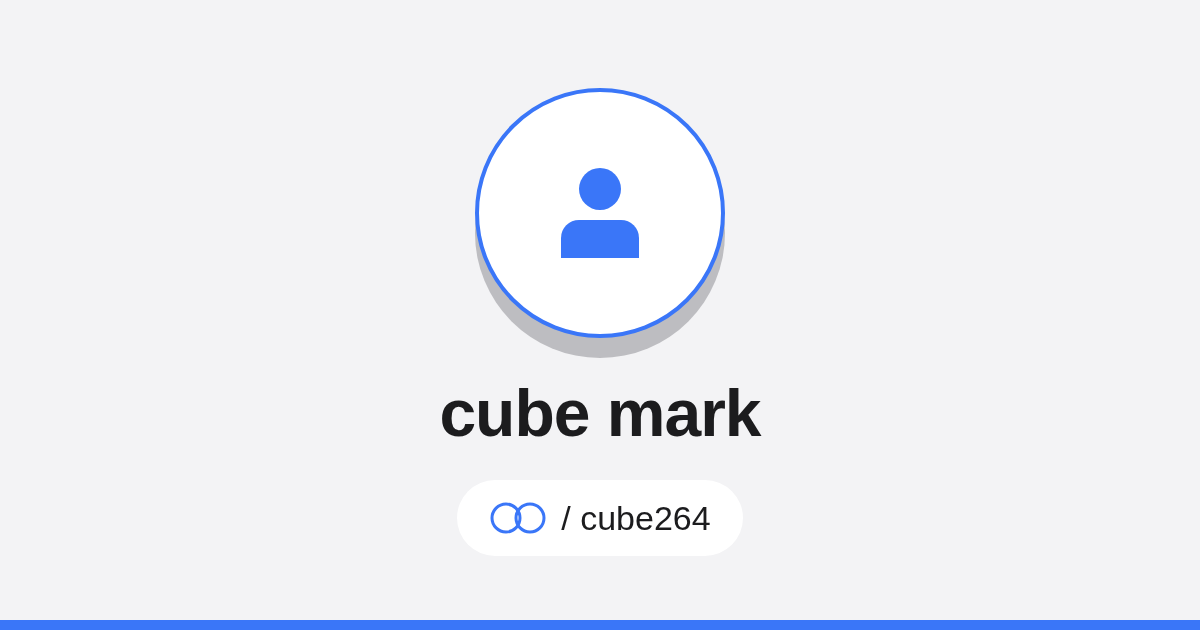 This screenshot has width=1200, height=630. Describe the element at coordinates (518, 518) in the screenshot. I see `link-icon` at that location.